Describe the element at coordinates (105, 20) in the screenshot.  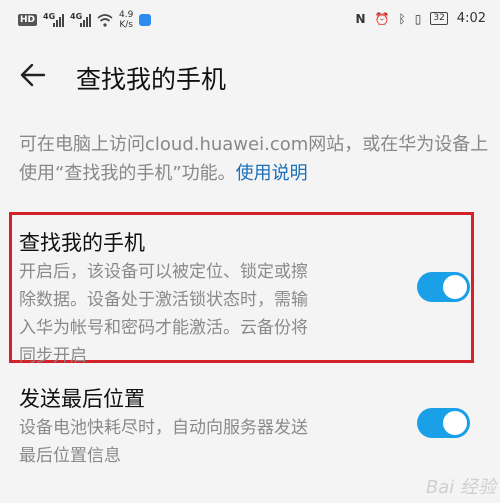
I see `wifi-icon` at that location.